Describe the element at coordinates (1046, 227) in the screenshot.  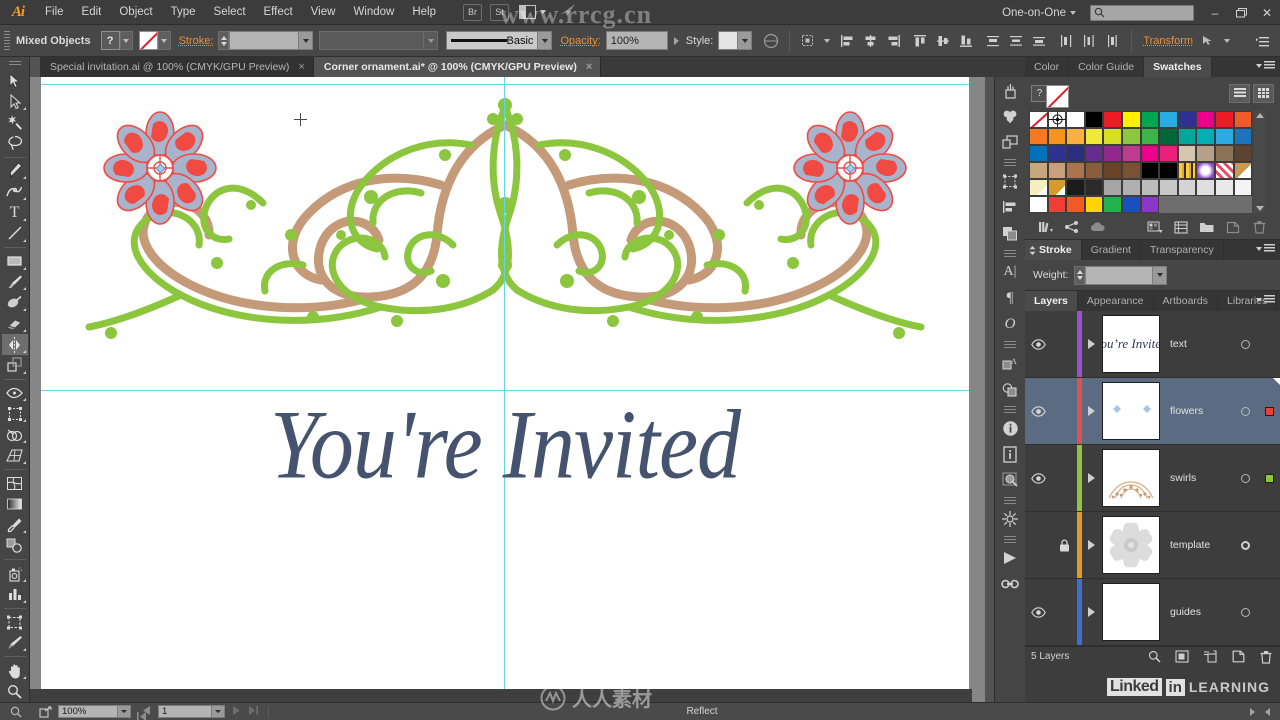
I see `swatch-libraries-icon` at that location.